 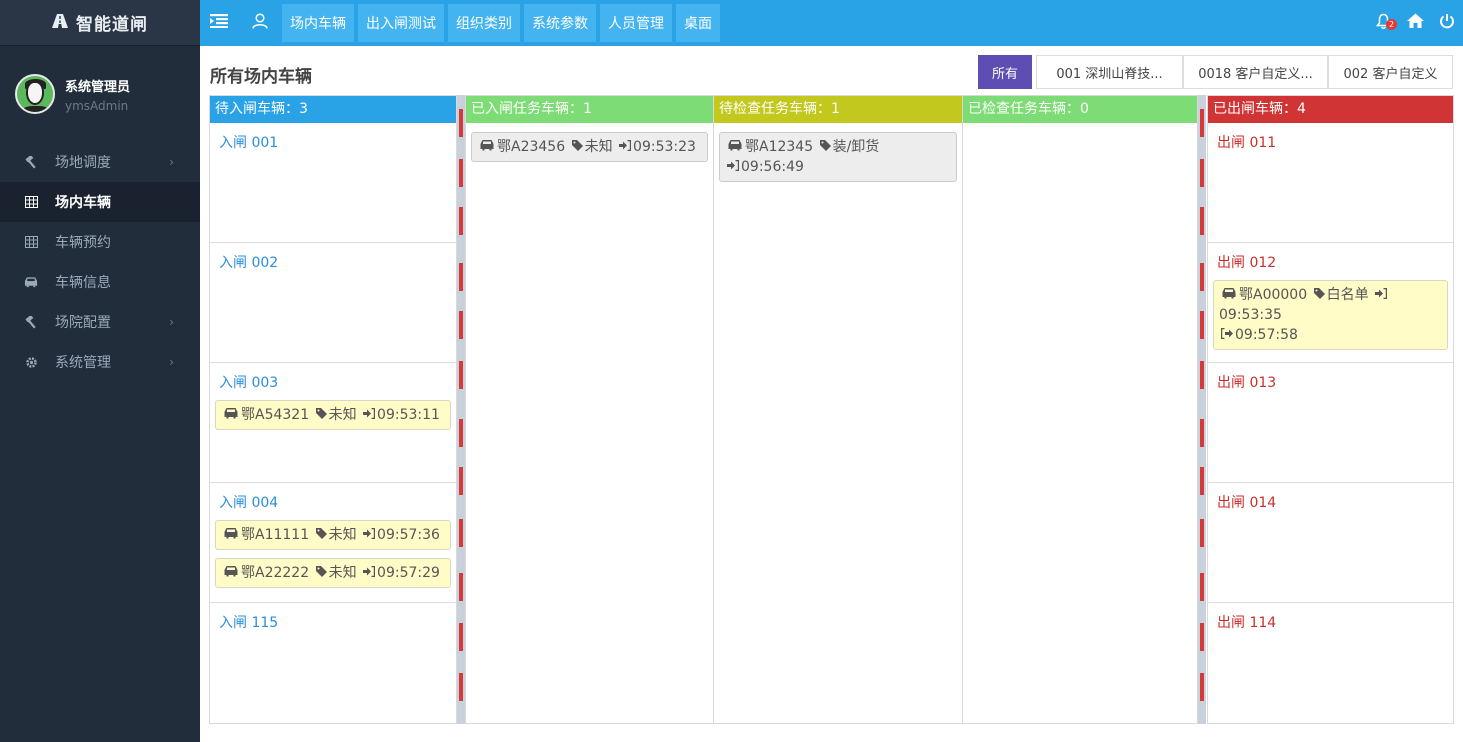 I want to click on sidebar-item-site-dispatch: 场地调度 ›, so click(x=100, y=162).